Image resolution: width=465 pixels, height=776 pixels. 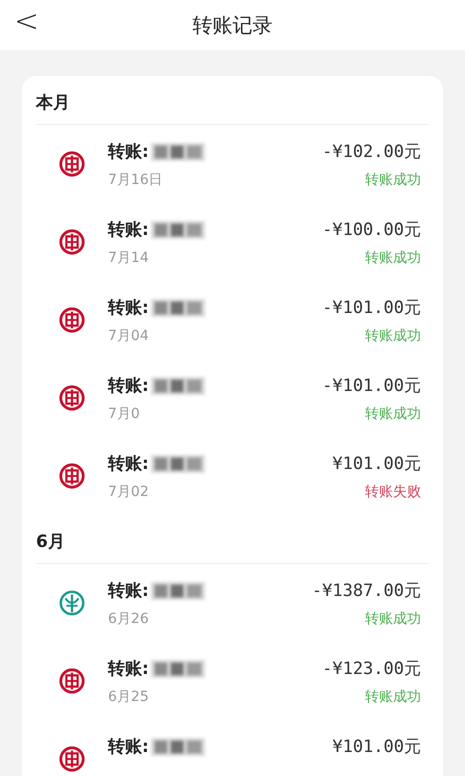 I want to click on transfer-date: 7月02, so click(x=129, y=492).